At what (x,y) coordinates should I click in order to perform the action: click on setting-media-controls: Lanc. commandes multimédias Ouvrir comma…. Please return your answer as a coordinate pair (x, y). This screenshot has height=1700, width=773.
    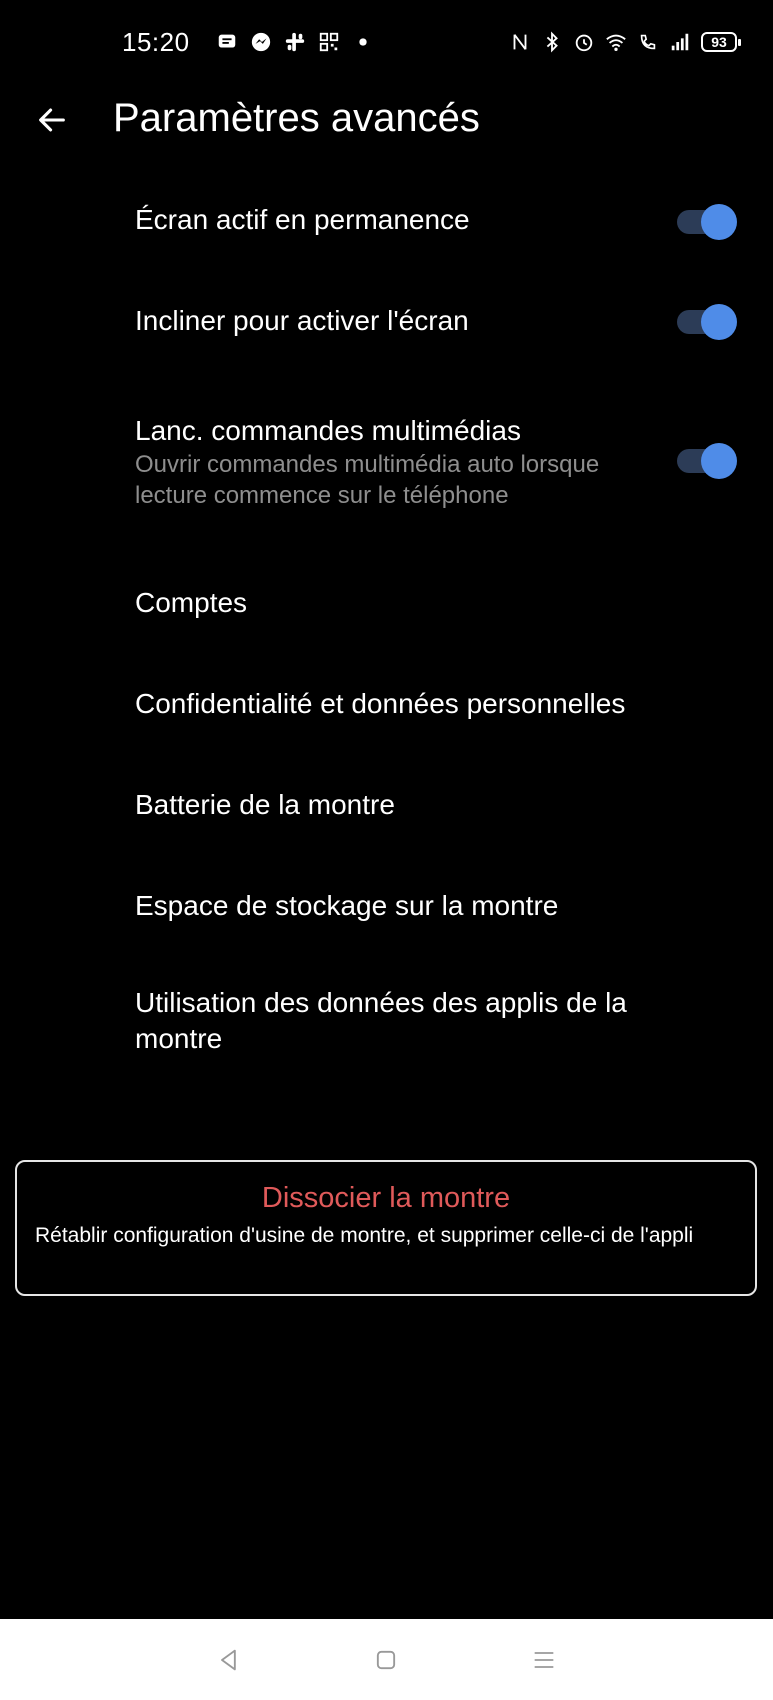
    Looking at the image, I should click on (386, 461).